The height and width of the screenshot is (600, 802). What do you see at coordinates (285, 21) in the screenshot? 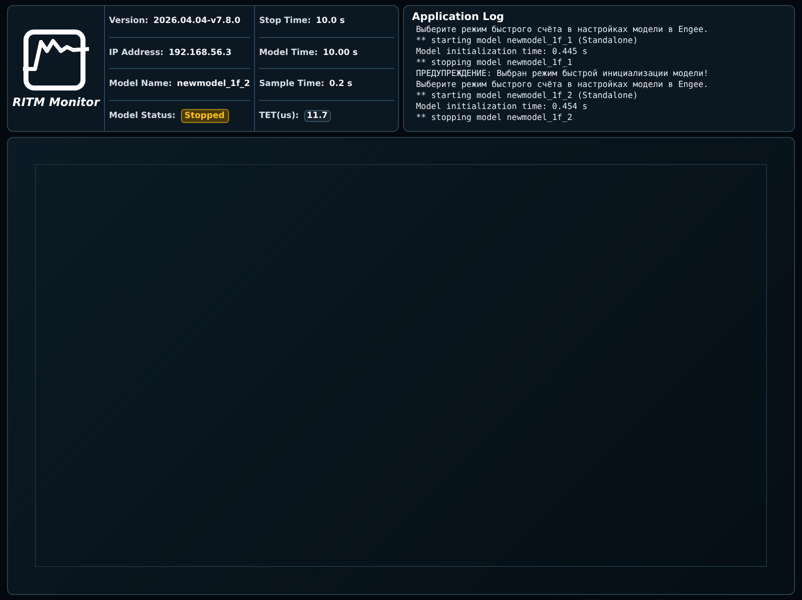
I see `field-label: Stop Time:` at bounding box center [285, 21].